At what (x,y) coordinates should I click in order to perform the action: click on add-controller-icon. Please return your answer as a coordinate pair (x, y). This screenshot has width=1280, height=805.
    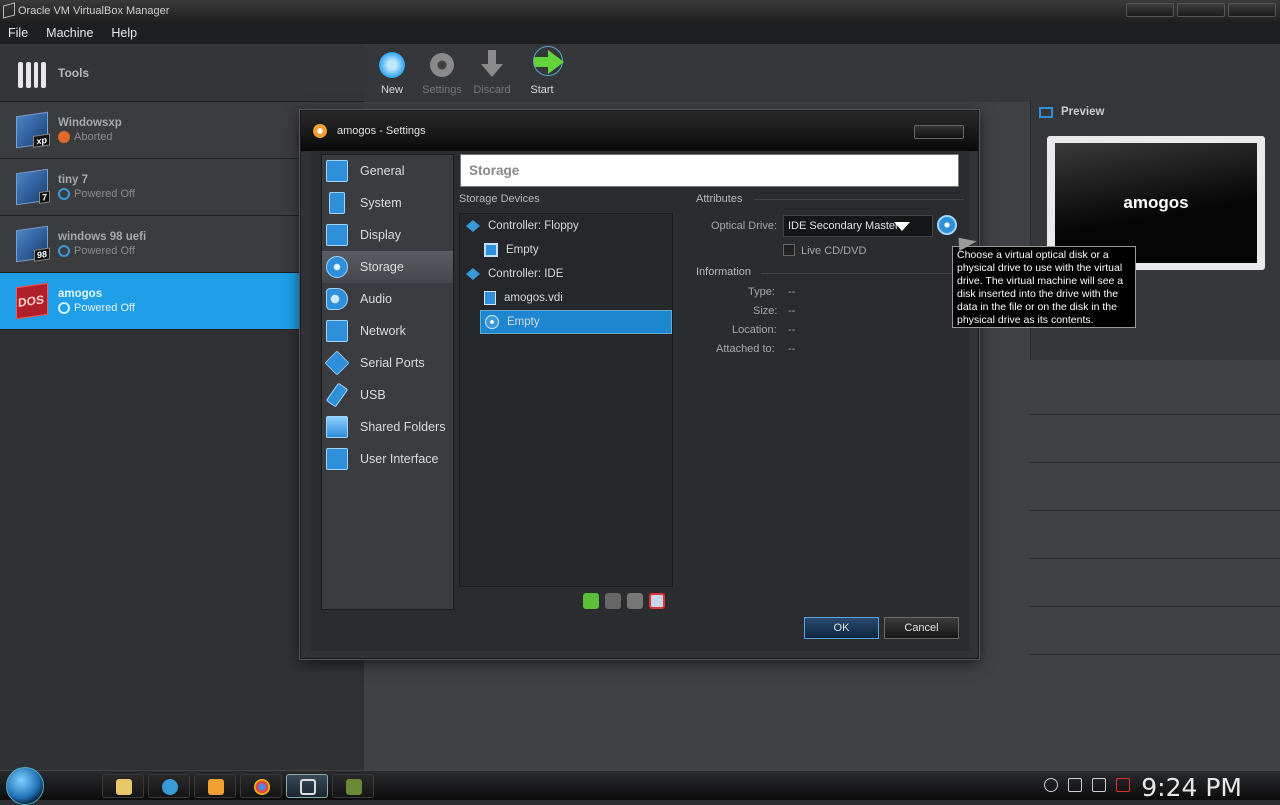
    Looking at the image, I should click on (591, 601).